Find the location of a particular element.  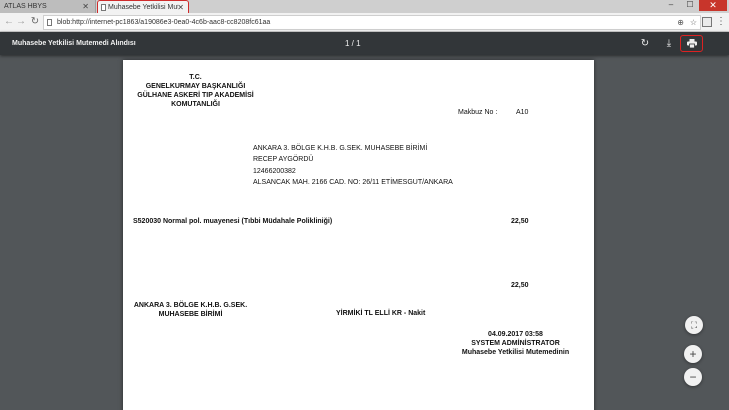

recipient-name: RECEP AYGÖRDÜ is located at coordinates (283, 159).